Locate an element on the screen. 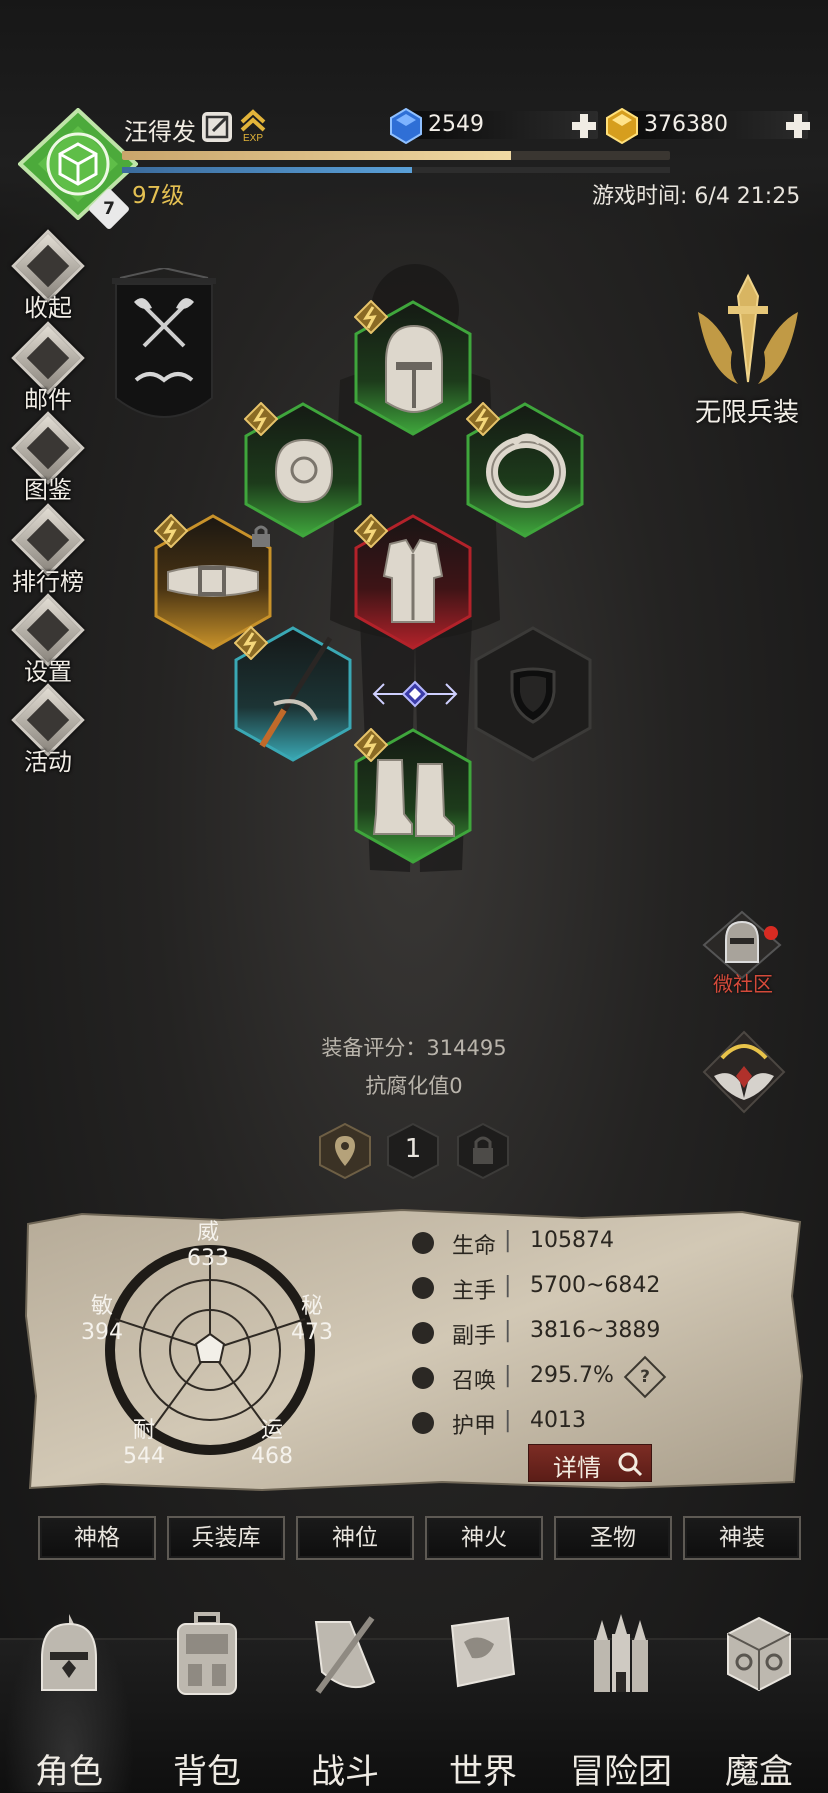 Image resolution: width=828 pixels, height=1793 pixels. gauntlet-icon is located at coordinates (304, 471).